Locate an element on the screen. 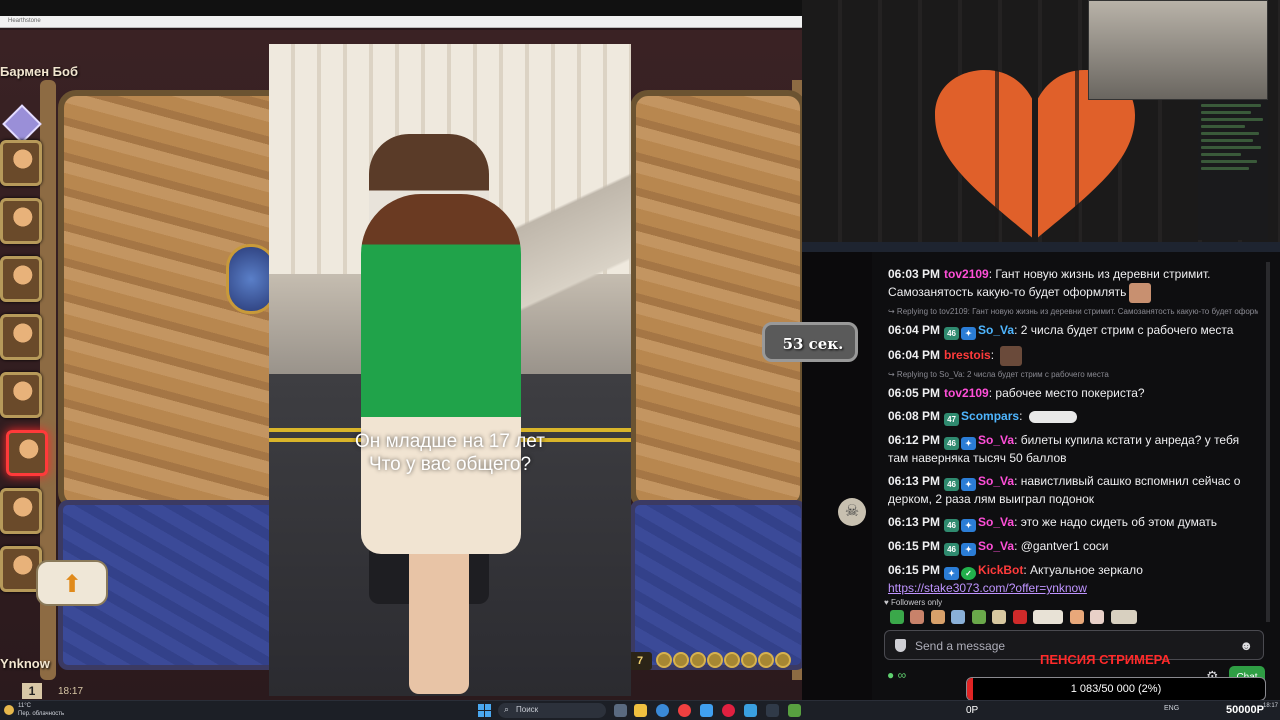 This screenshot has height=720, width=1280. weather-widget: 11°C Пер. облачность is located at coordinates (41, 710).